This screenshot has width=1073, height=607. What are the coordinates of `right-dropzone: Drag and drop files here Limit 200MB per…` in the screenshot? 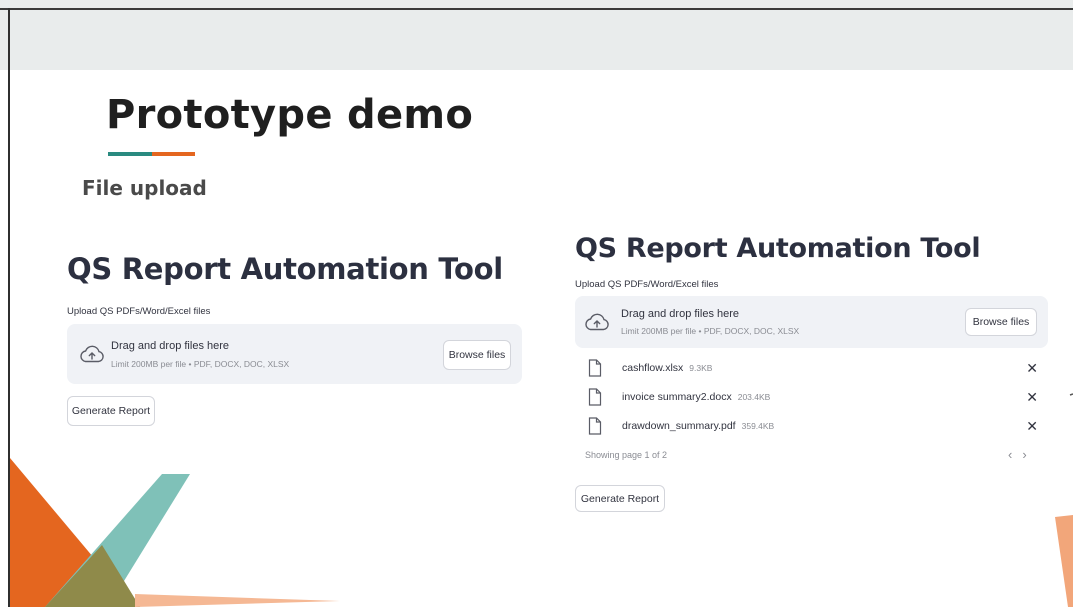 It's located at (811, 322).